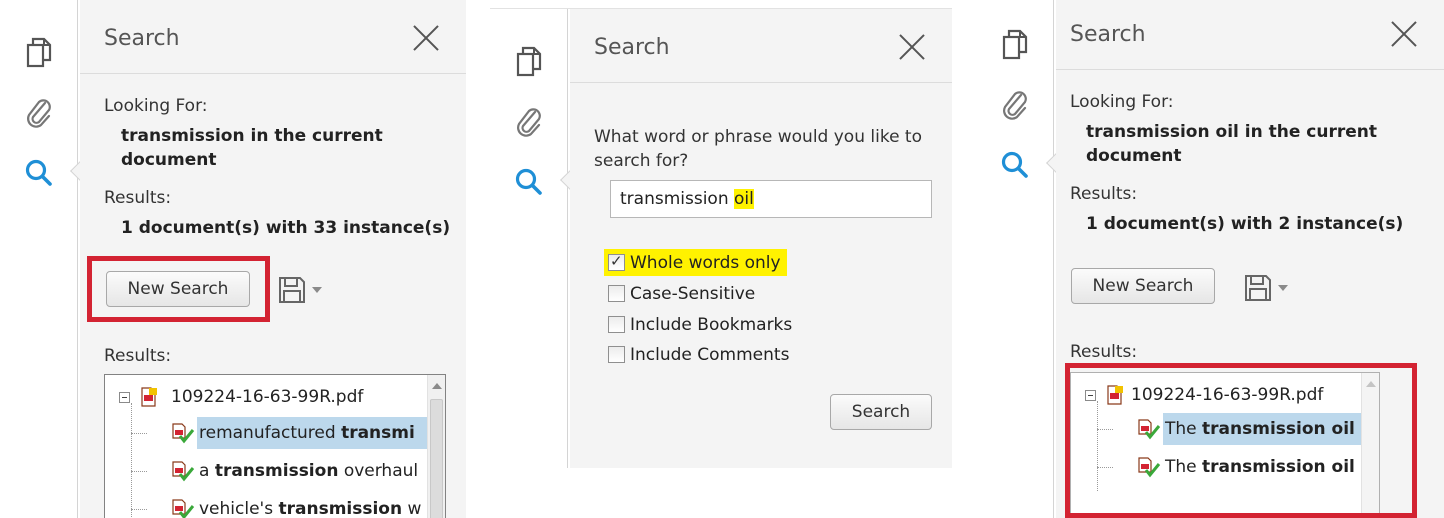 The width and height of the screenshot is (1444, 518). What do you see at coordinates (758, 137) in the screenshot?
I see `search-prompt-line1: What word or phrase would you like to` at bounding box center [758, 137].